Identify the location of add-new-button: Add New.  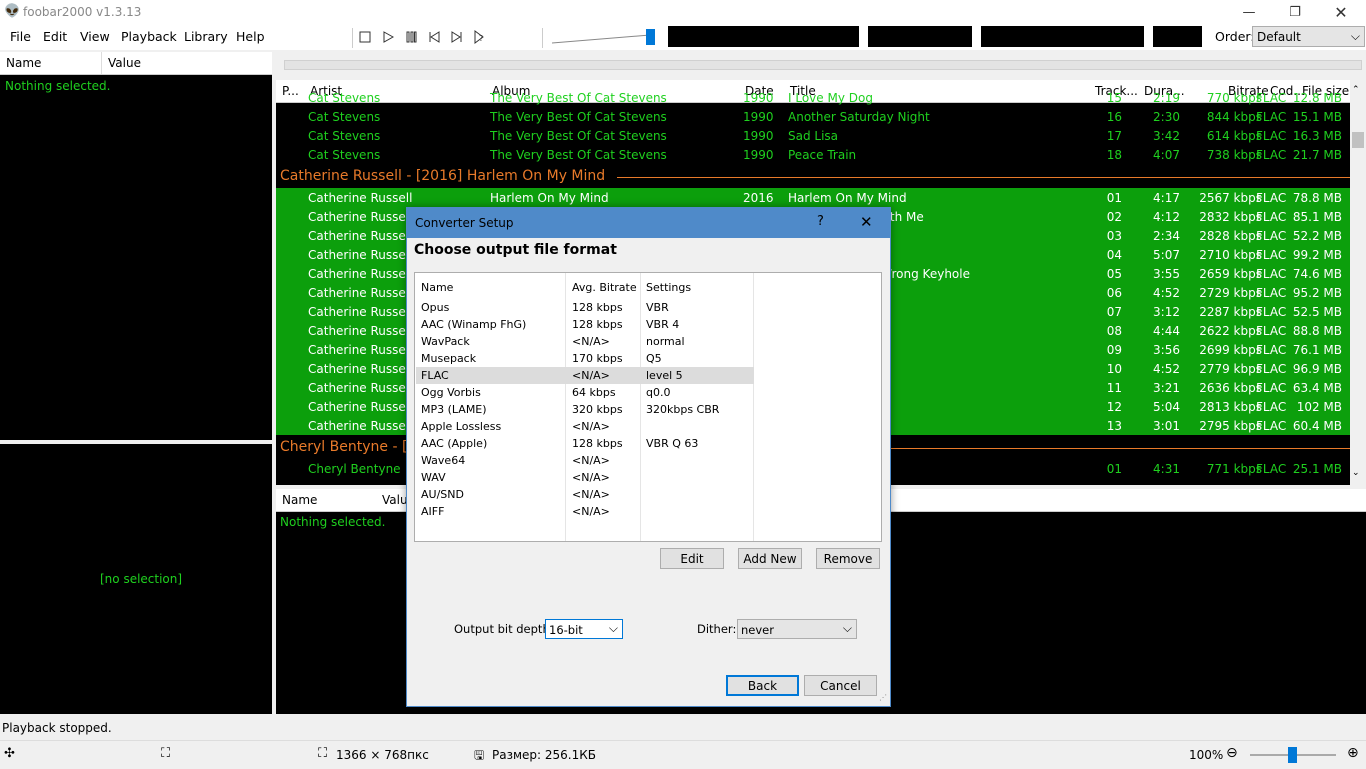
(770, 558).